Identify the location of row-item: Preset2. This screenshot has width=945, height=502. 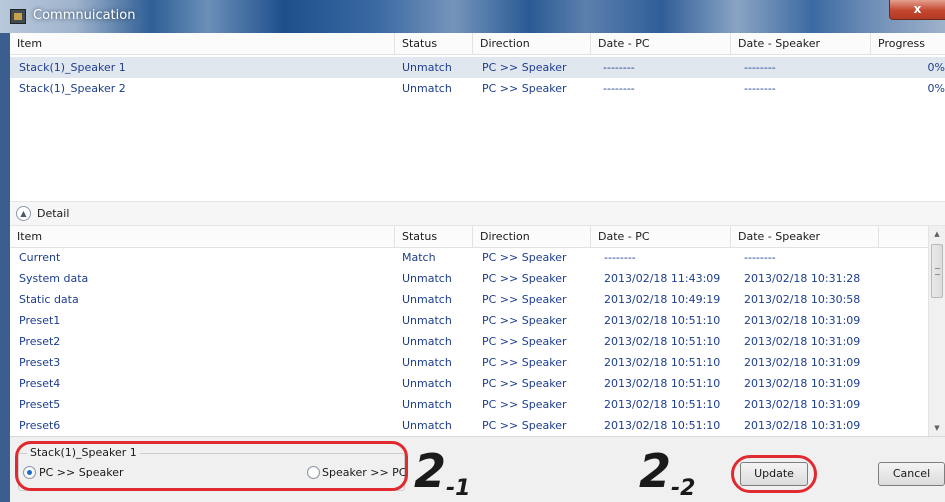
(40, 341).